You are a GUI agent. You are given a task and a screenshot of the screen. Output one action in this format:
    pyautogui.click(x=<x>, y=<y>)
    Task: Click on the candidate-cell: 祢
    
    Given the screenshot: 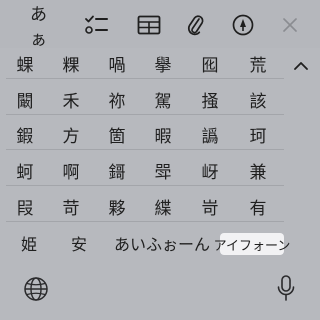 What is the action you would take?
    pyautogui.click(x=117, y=99)
    